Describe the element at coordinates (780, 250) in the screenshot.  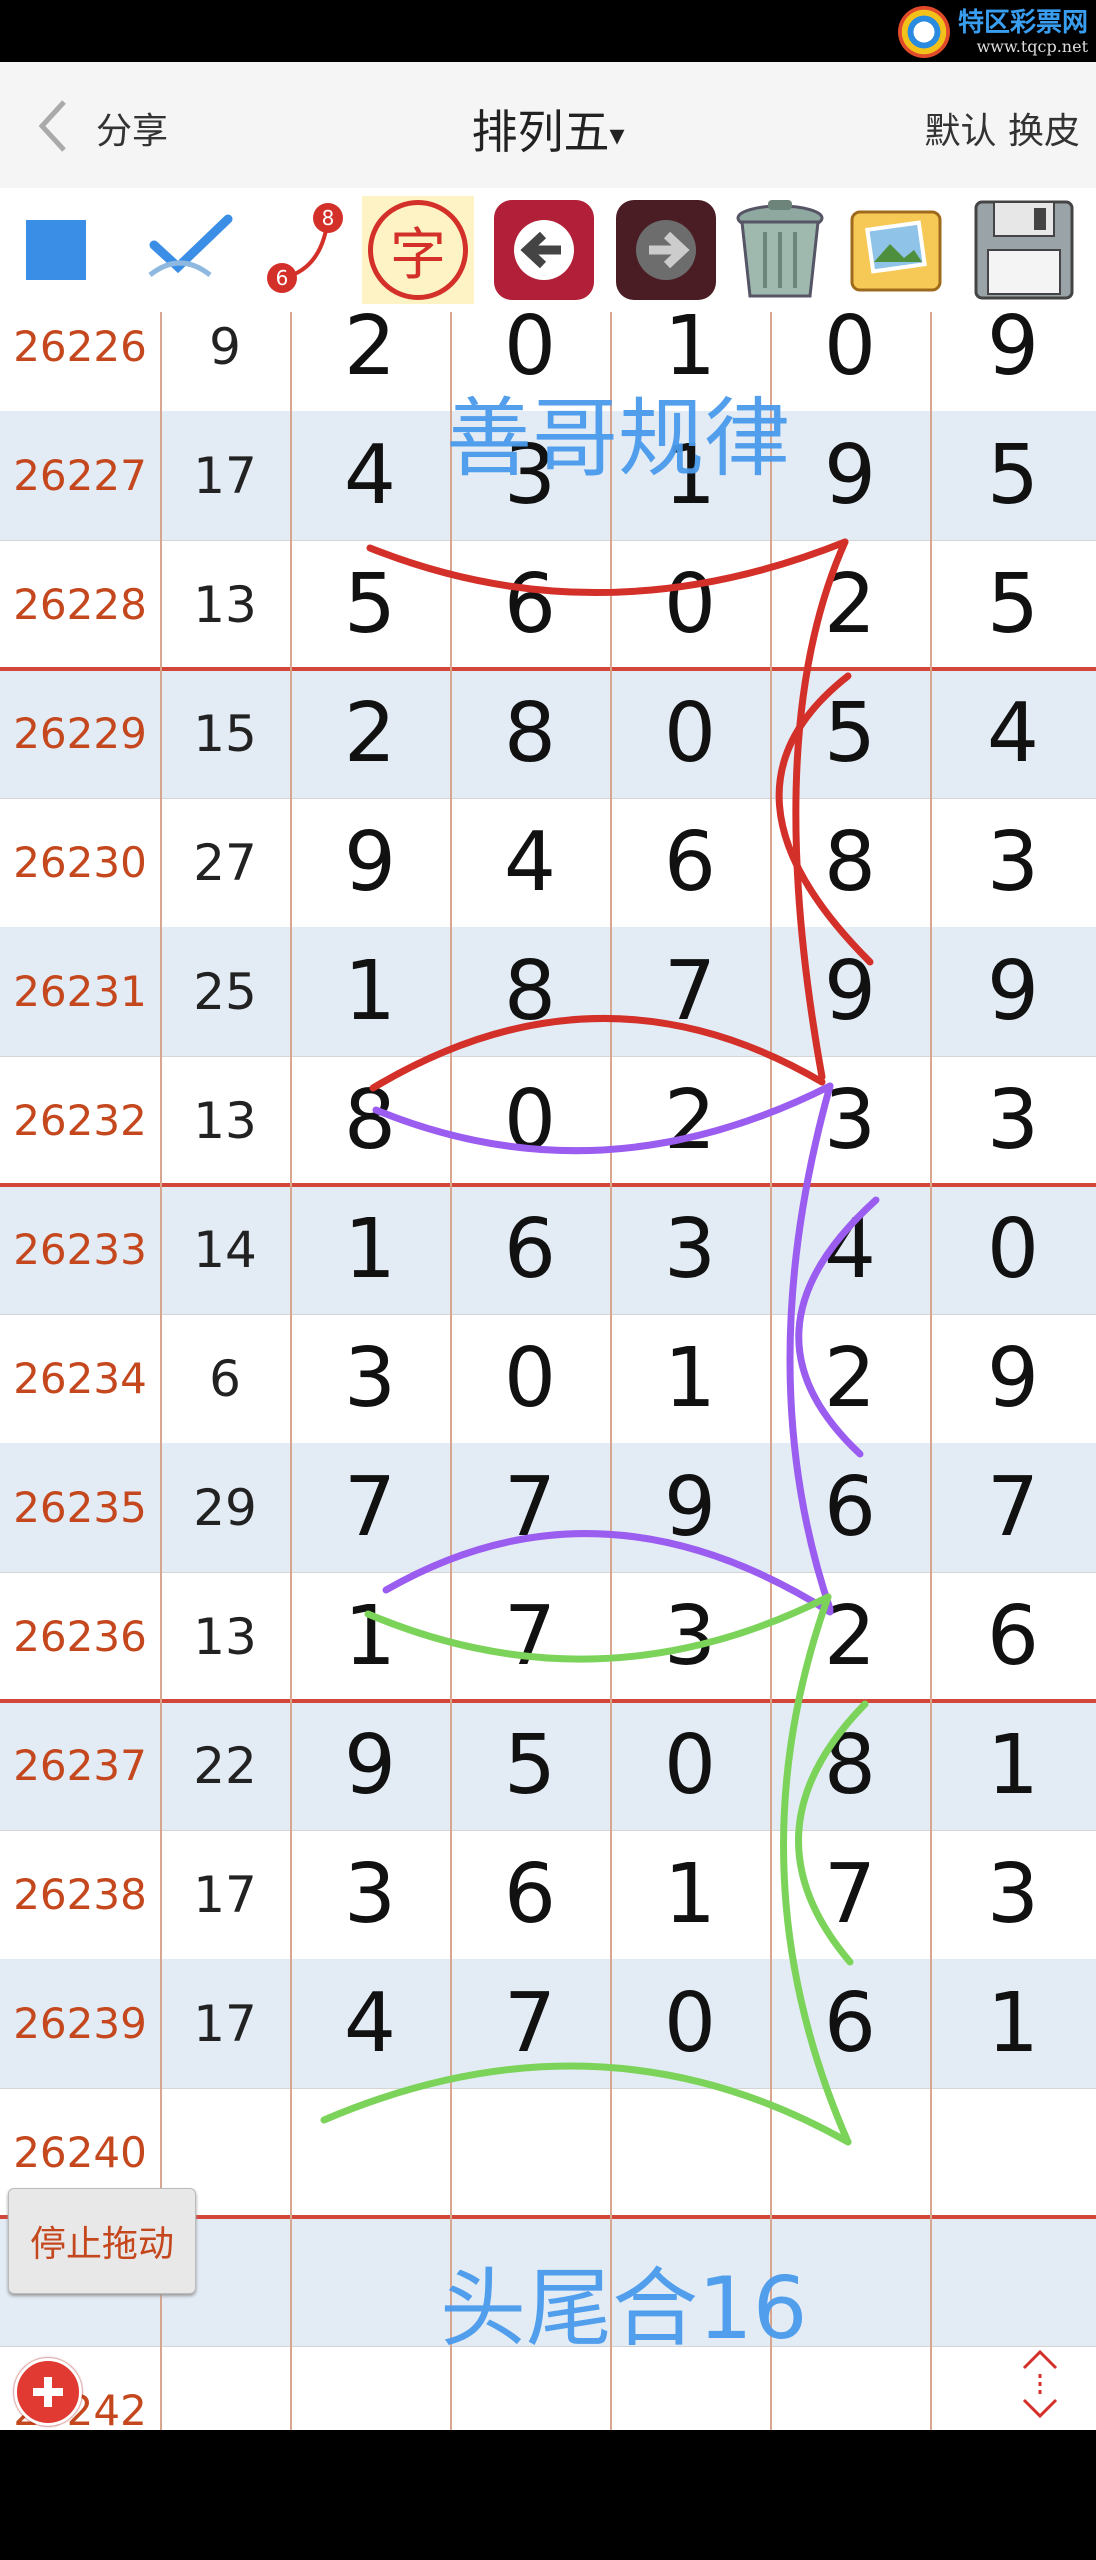
I see `trash-icon` at that location.